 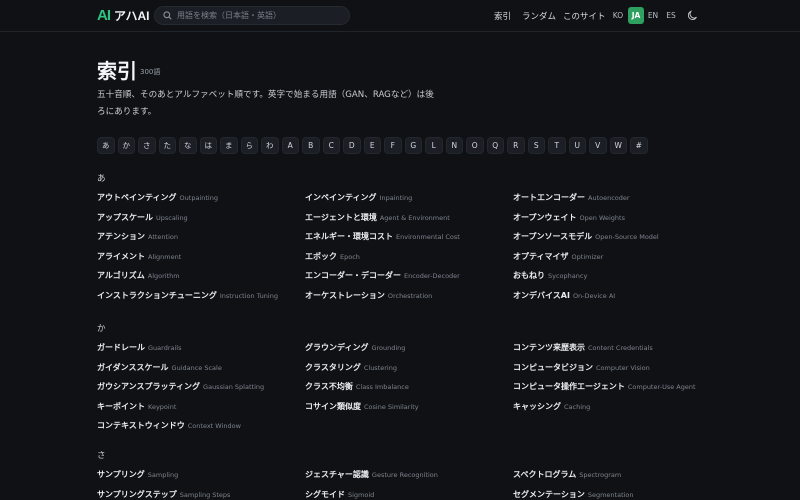 What do you see at coordinates (404, 475) in the screenshot?
I see `term-english: Gesture Recognition` at bounding box center [404, 475].